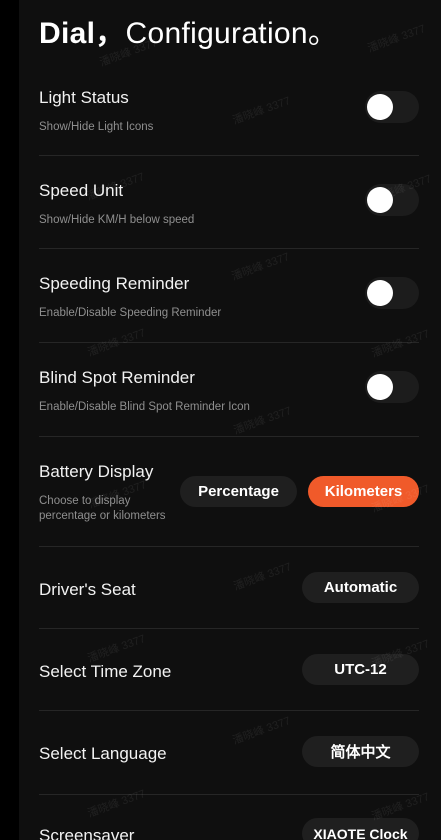 The width and height of the screenshot is (441, 840). I want to click on page-title-bold: Dial，, so click(82, 33).